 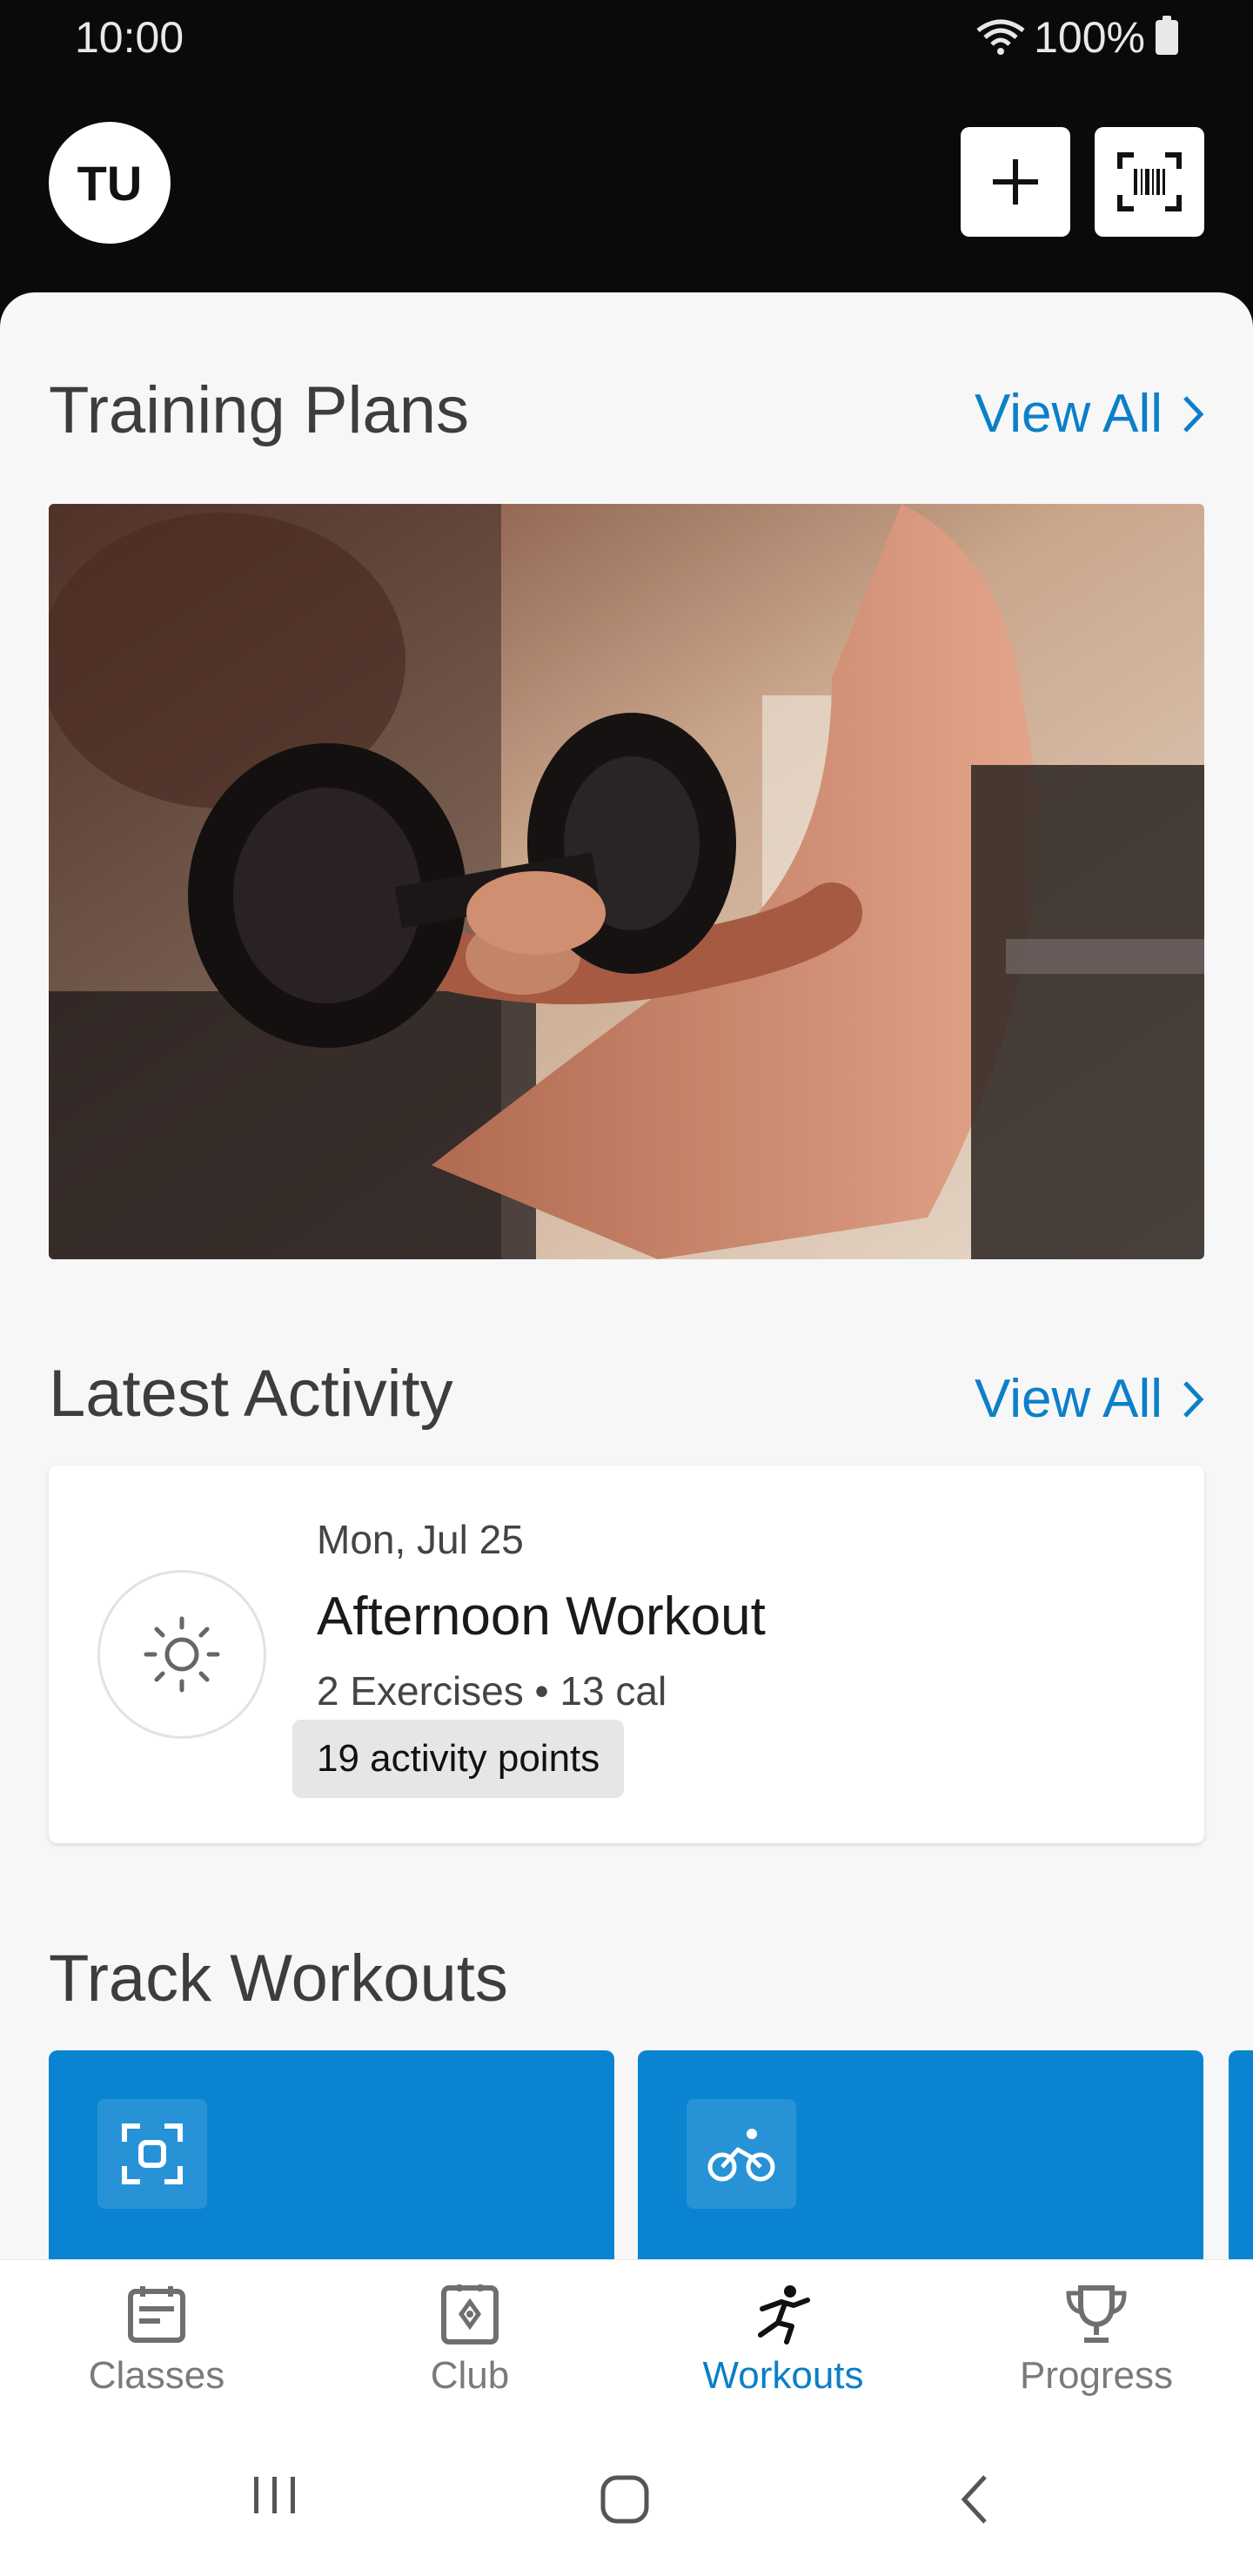 I want to click on recent-apps-icon, so click(x=274, y=2495).